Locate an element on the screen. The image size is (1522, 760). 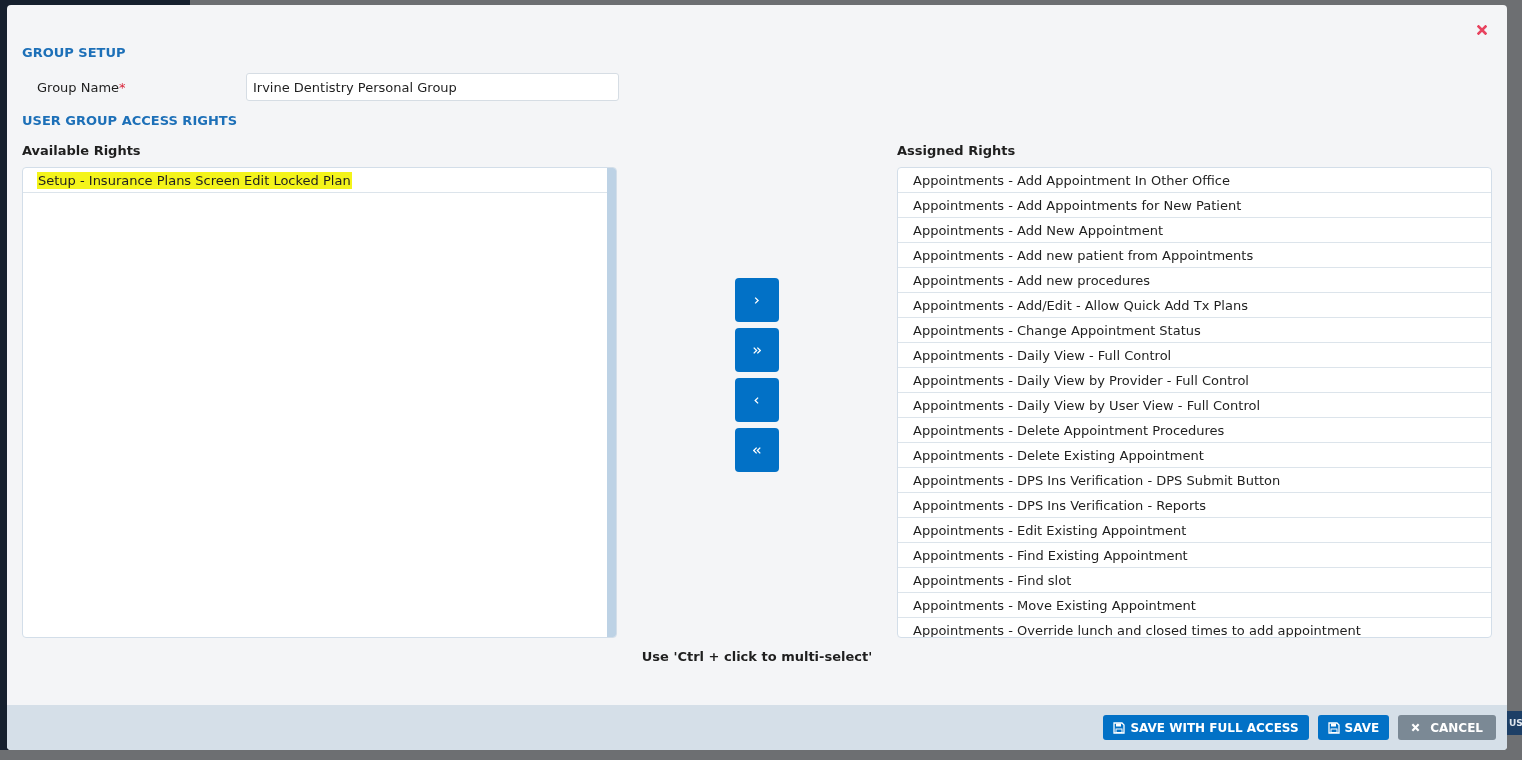
hint-text: Use 'Ctrl + click to multi-select' is located at coordinates (757, 657).